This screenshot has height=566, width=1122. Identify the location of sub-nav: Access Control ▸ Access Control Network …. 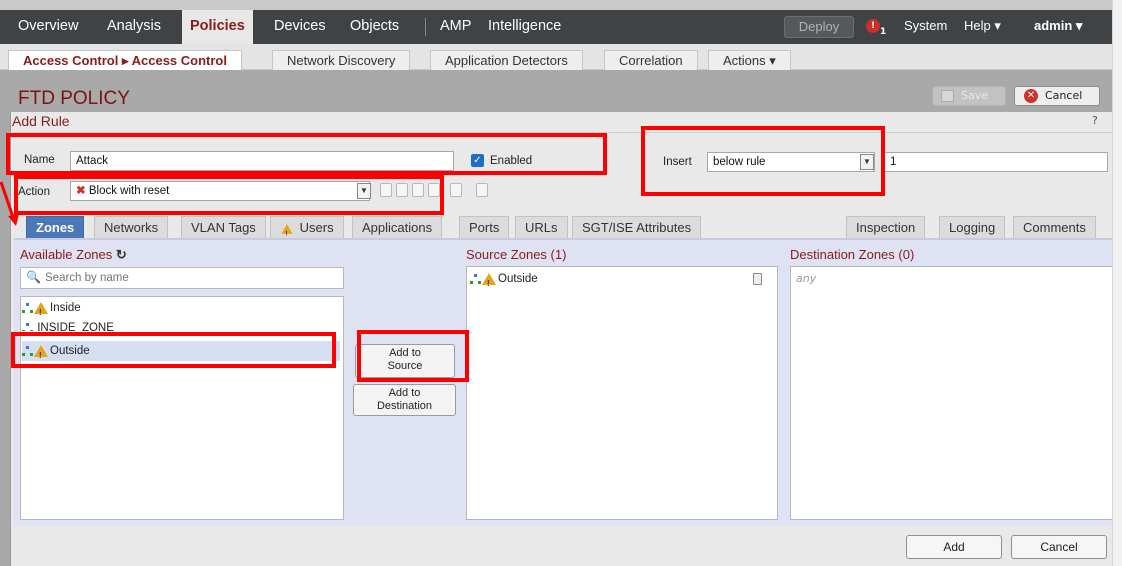
(556, 57).